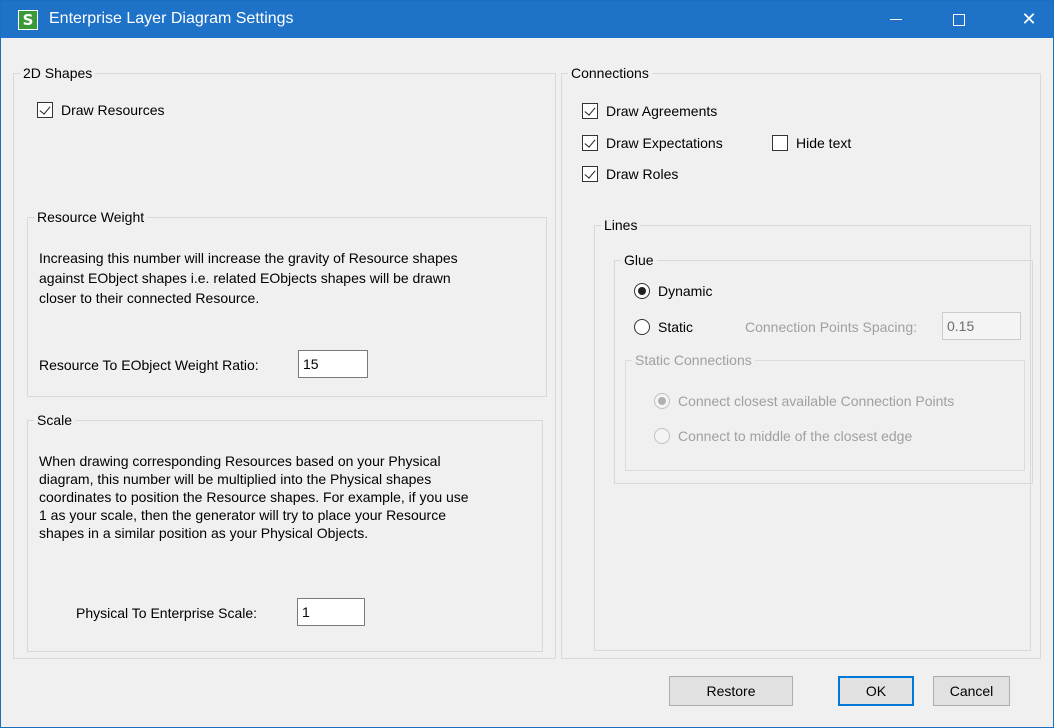  I want to click on draw-roles-label: Draw Roles, so click(642, 174).